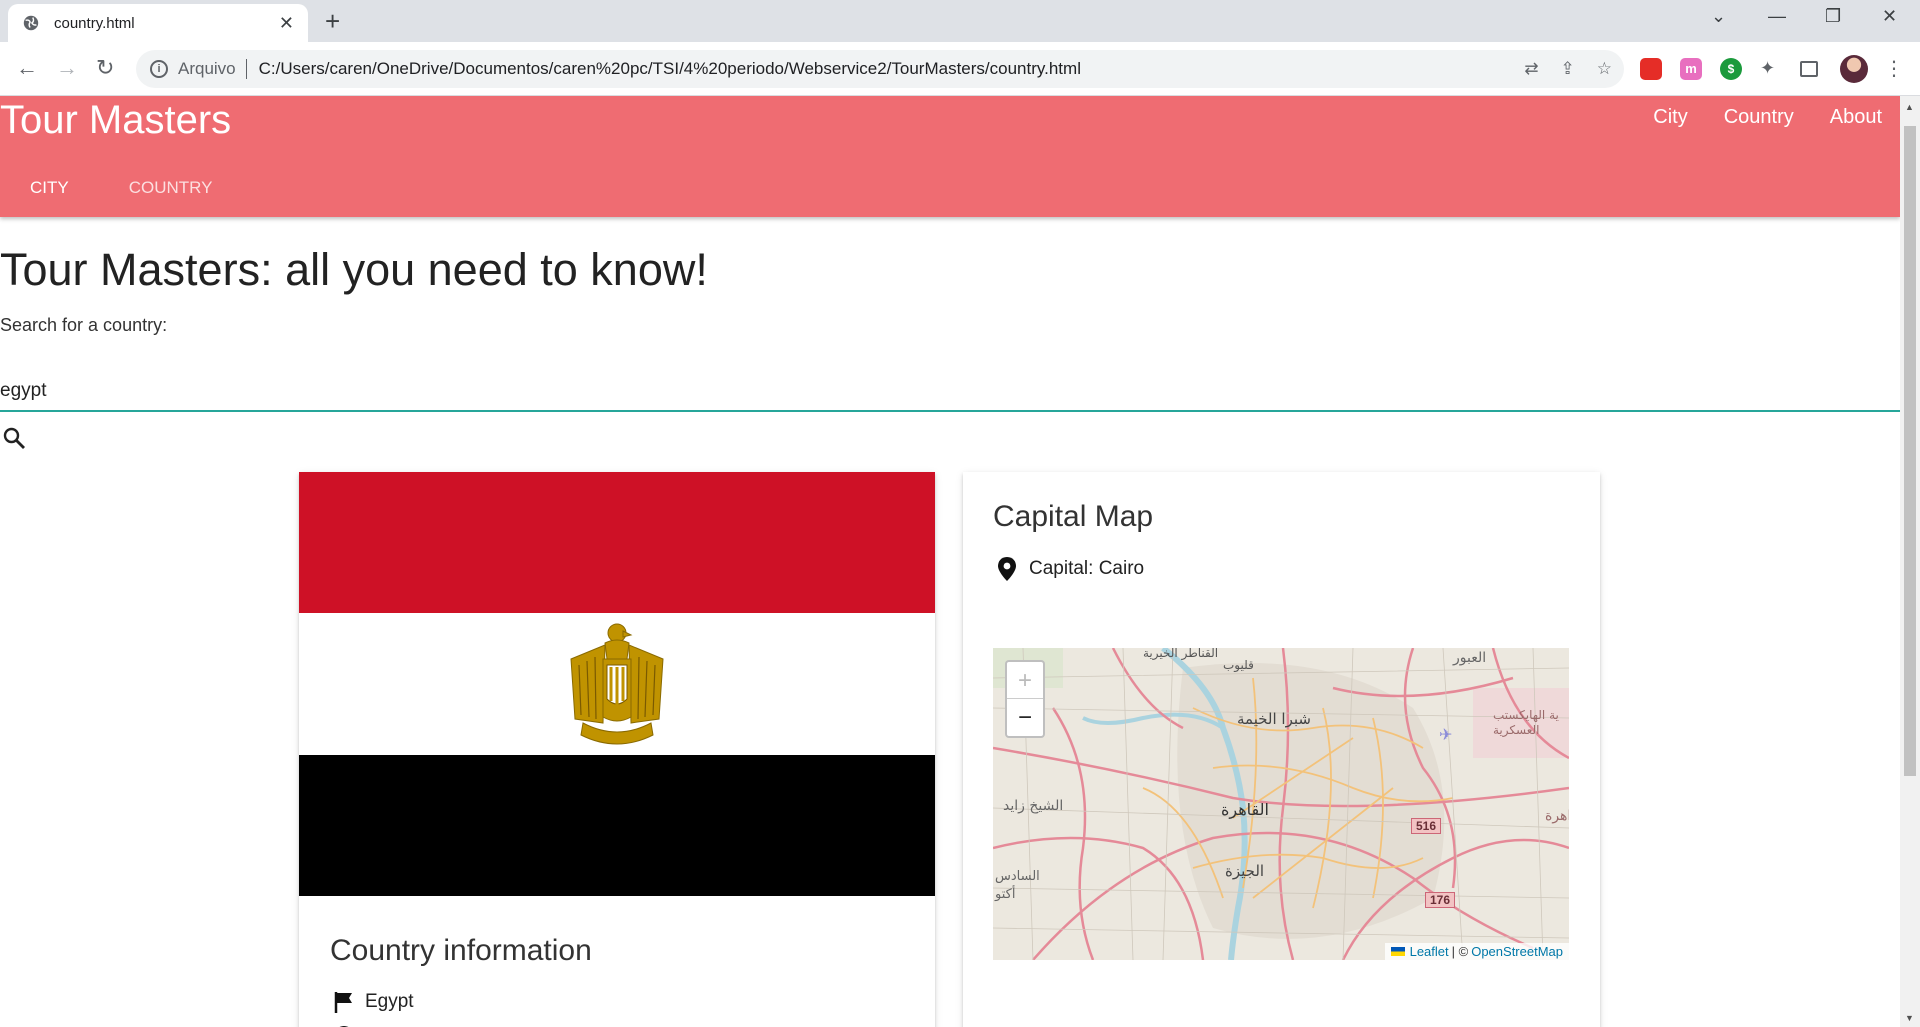  I want to click on capital-map-title: Capital Map, so click(1073, 516).